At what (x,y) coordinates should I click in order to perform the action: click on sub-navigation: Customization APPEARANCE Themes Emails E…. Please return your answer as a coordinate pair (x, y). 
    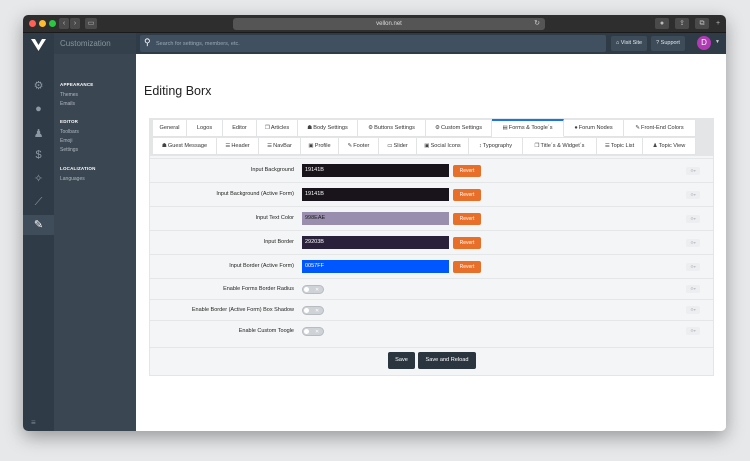
    Looking at the image, I should click on (95, 232).